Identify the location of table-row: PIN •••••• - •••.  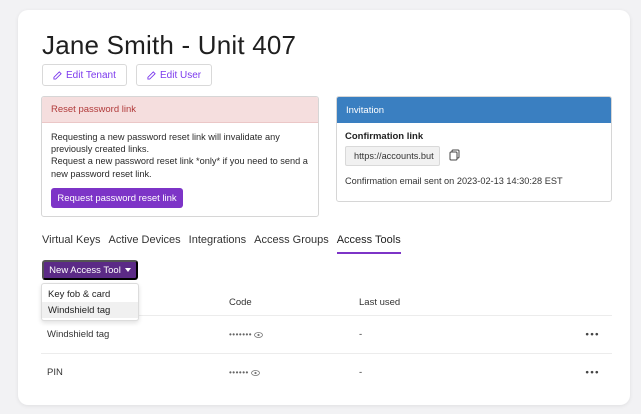
(326, 372).